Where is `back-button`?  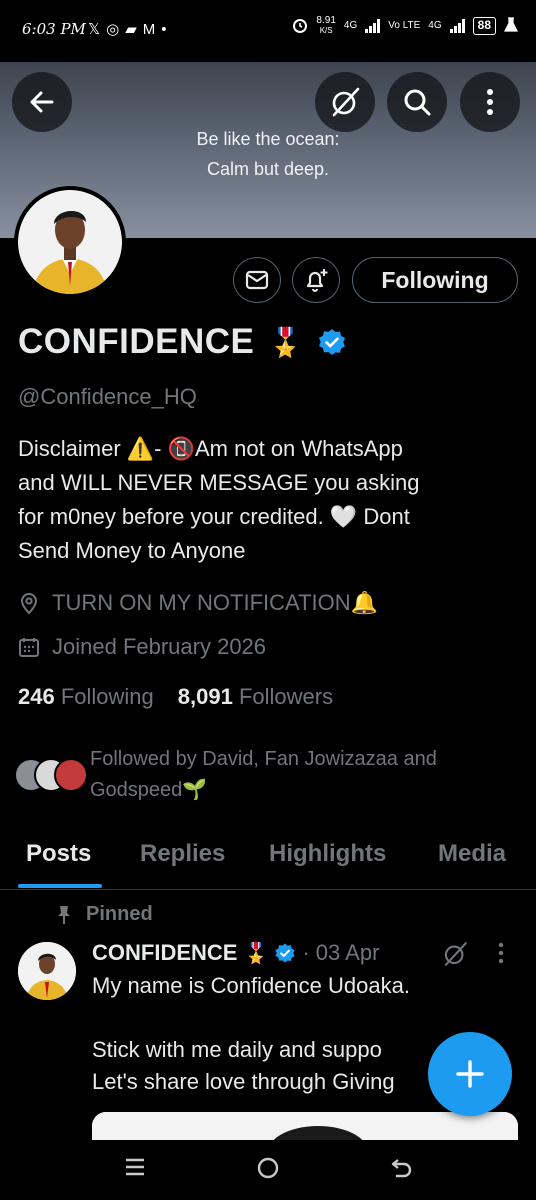 back-button is located at coordinates (42, 102).